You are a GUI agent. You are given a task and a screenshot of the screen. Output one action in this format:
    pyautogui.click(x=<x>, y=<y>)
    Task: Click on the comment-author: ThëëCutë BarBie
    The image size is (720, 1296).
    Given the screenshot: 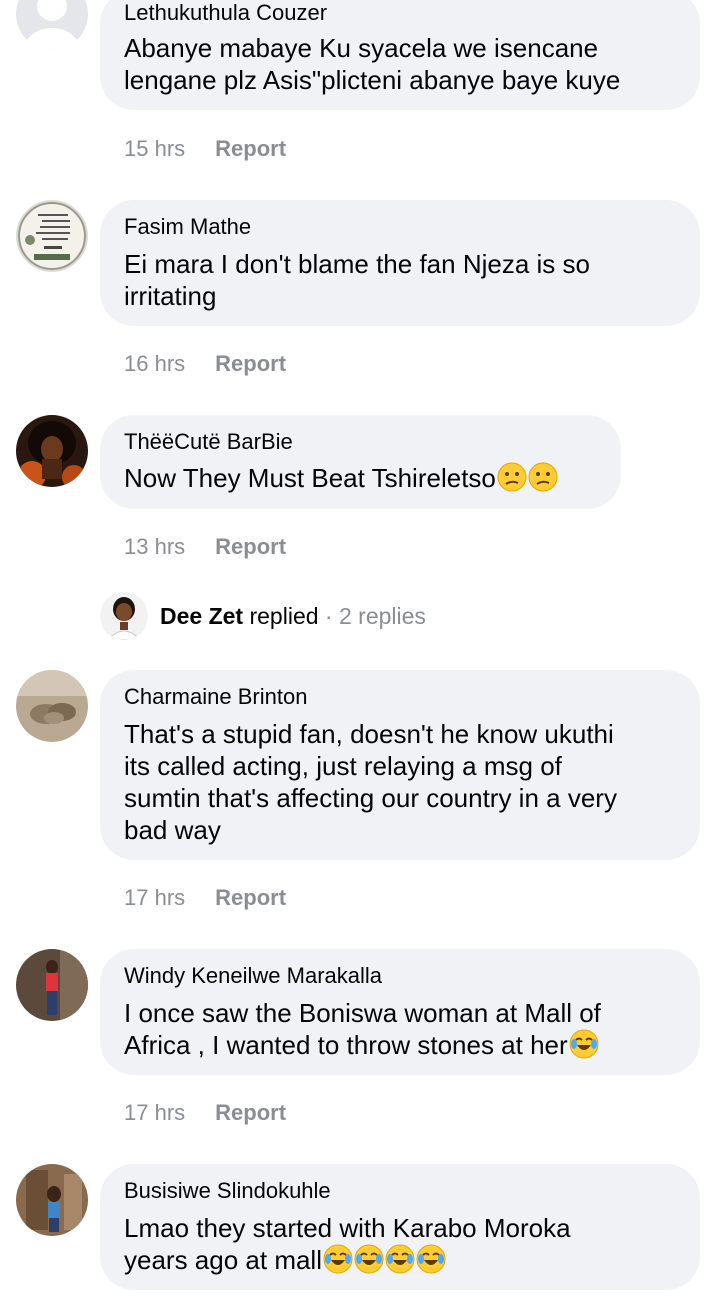 What is the action you would take?
    pyautogui.click(x=208, y=442)
    